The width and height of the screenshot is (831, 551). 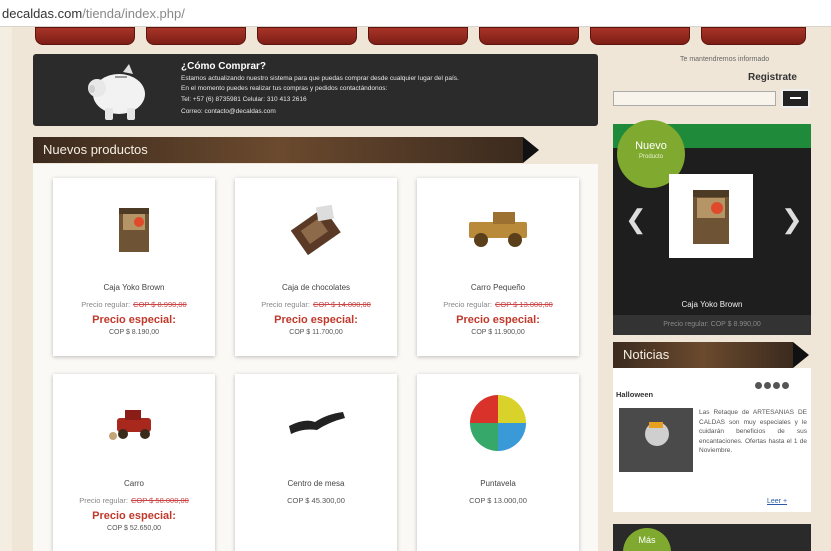 I want to click on regular-price-value: COP $ 14.000,00, so click(x=341, y=304).